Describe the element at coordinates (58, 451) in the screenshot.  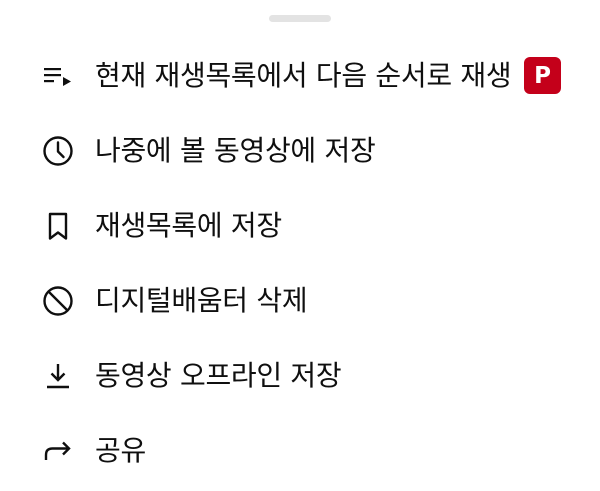
I see `share-icon` at that location.